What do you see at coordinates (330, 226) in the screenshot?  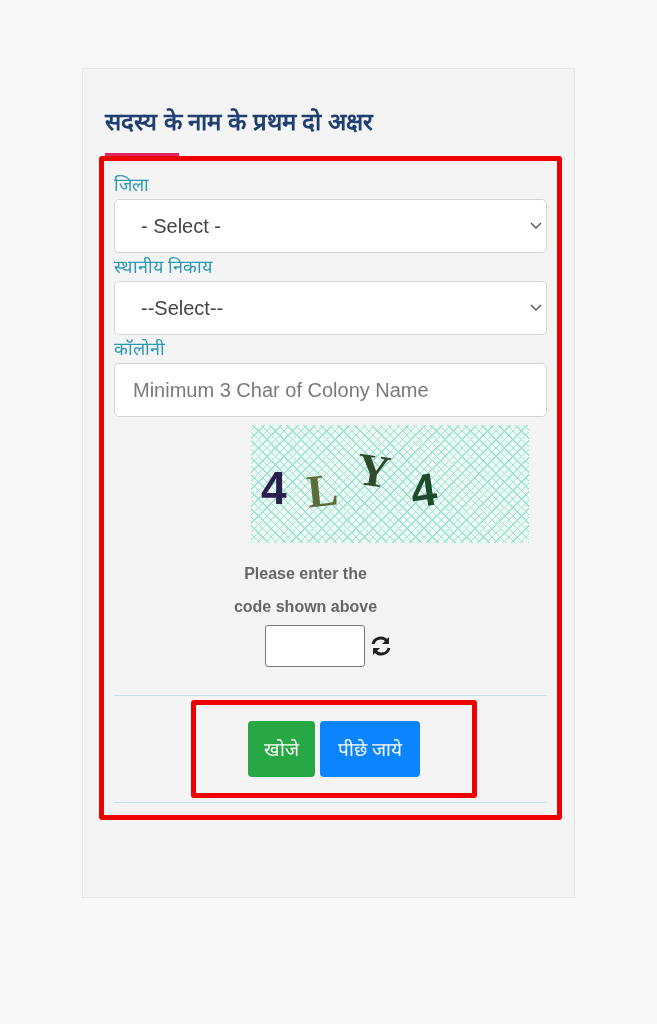 I see `select-field: - Select -` at bounding box center [330, 226].